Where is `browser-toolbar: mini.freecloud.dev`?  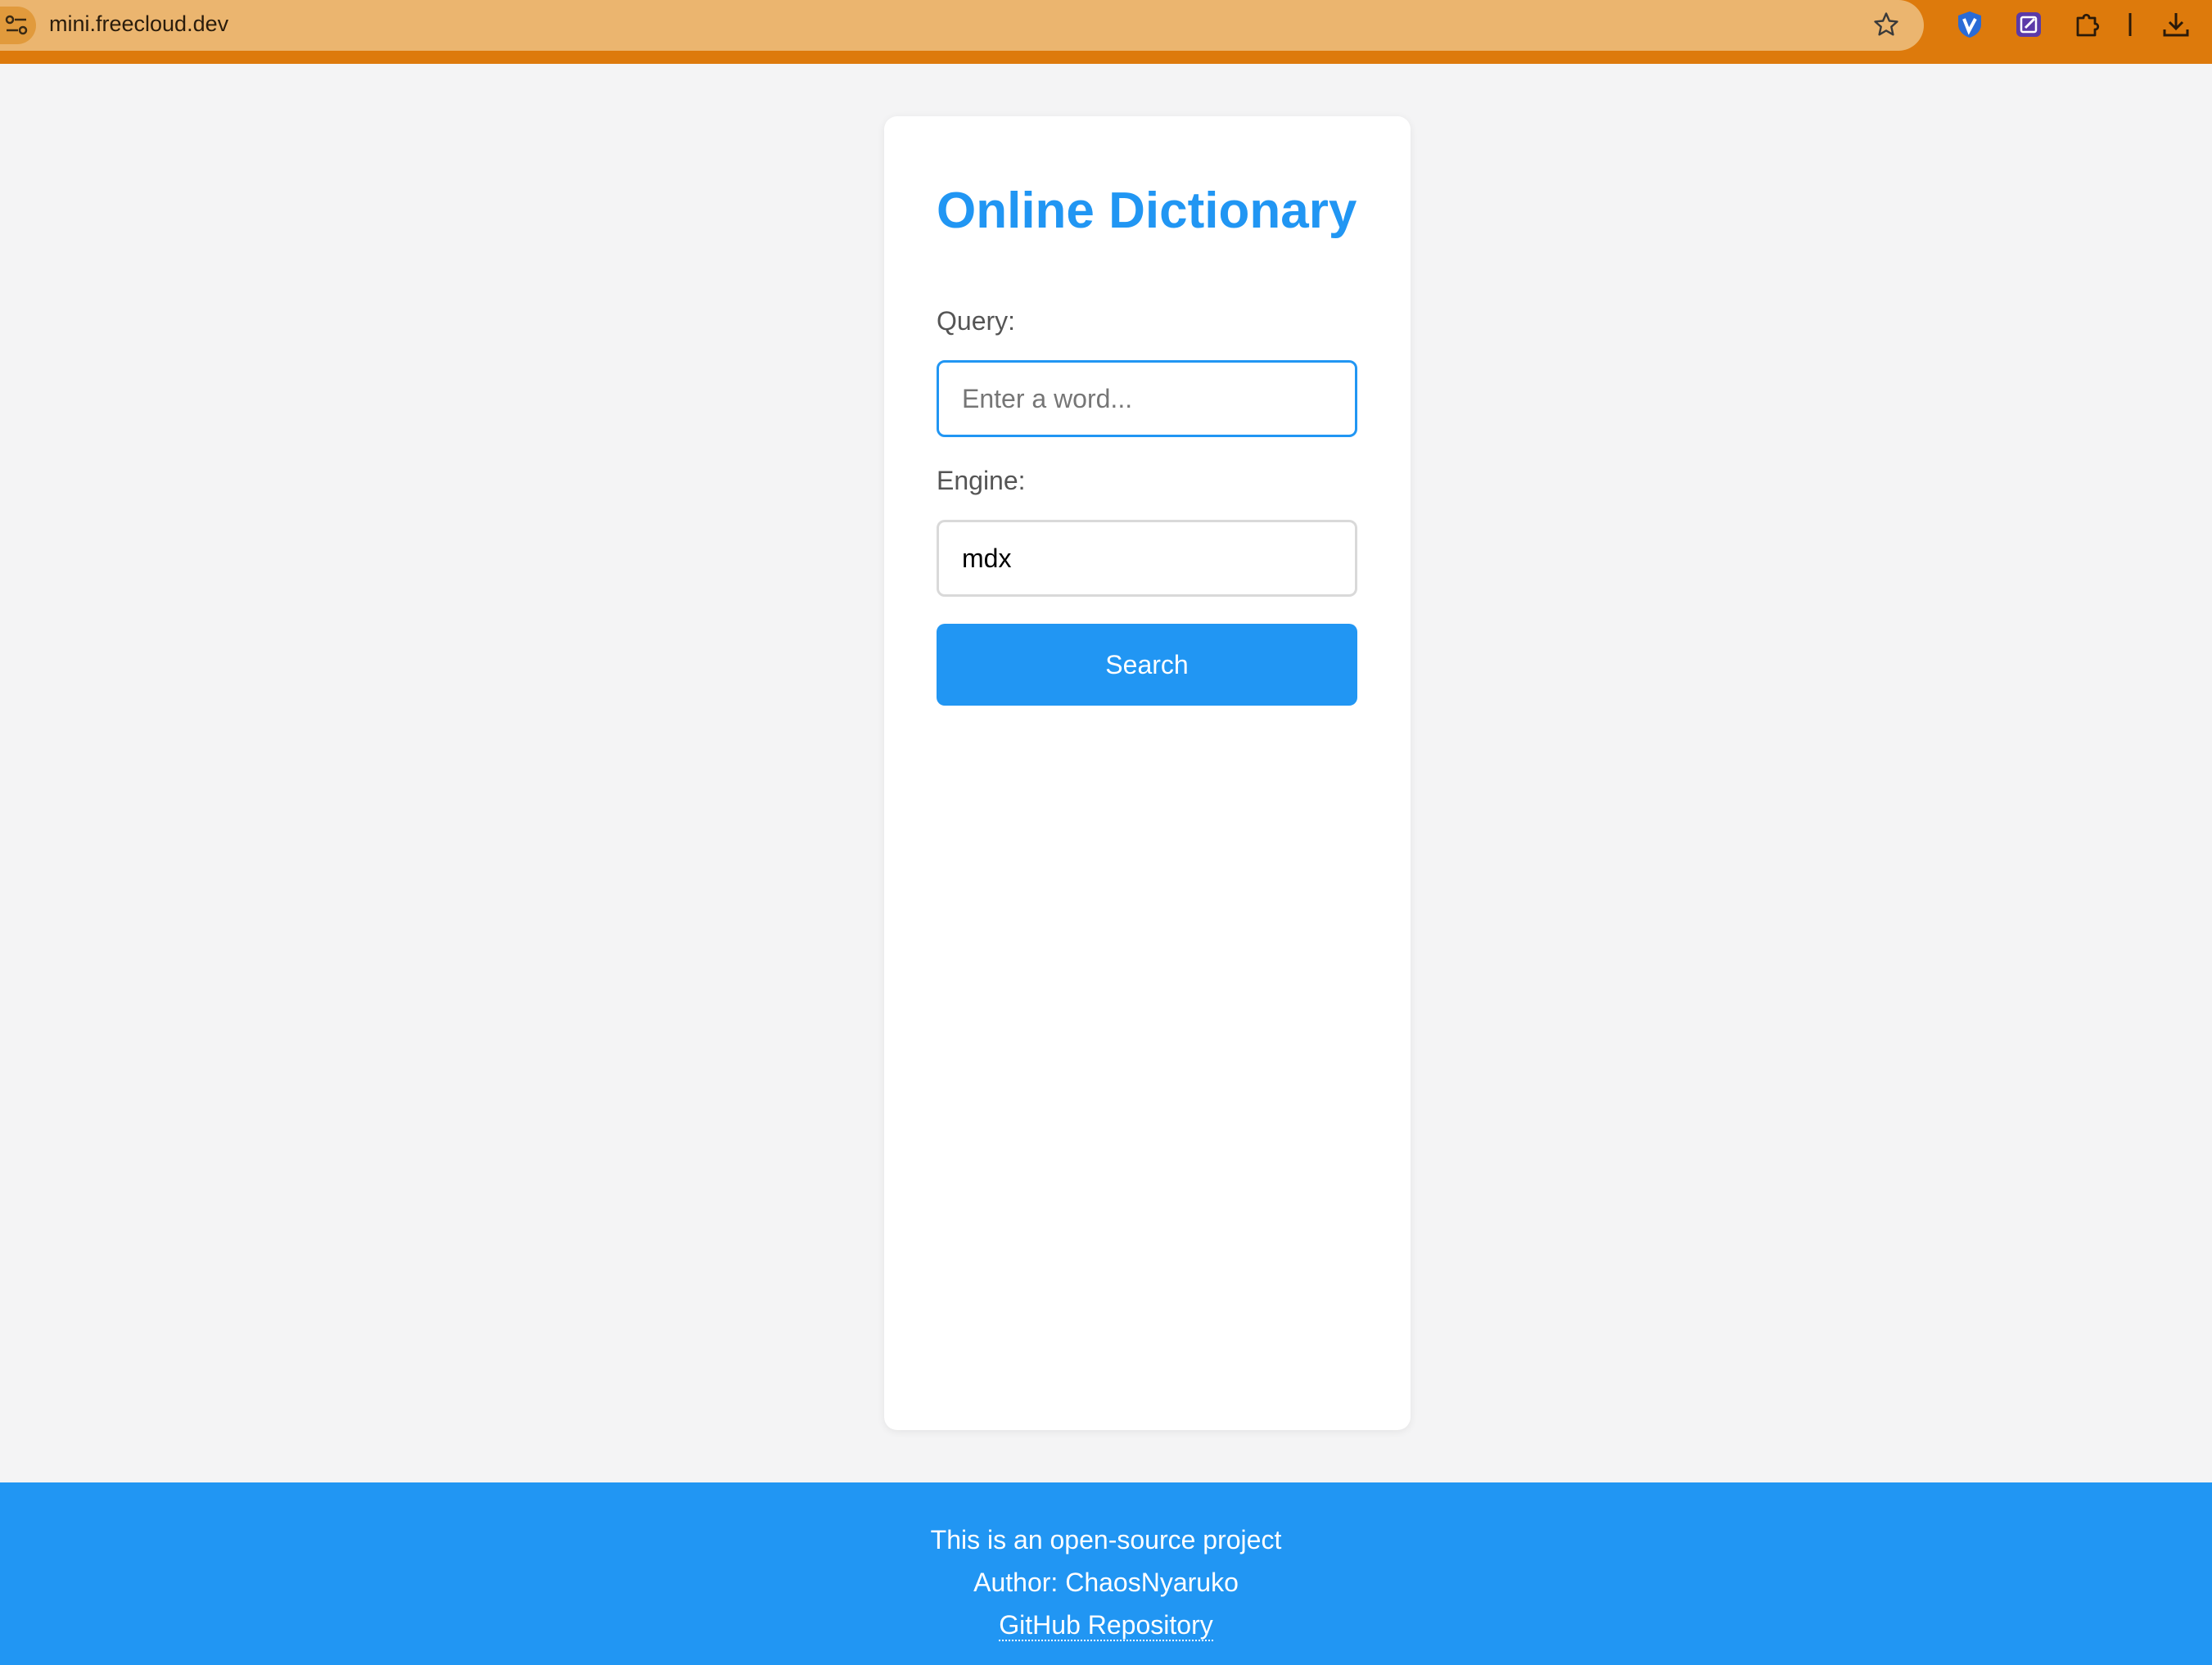
browser-toolbar: mini.freecloud.dev is located at coordinates (1106, 32).